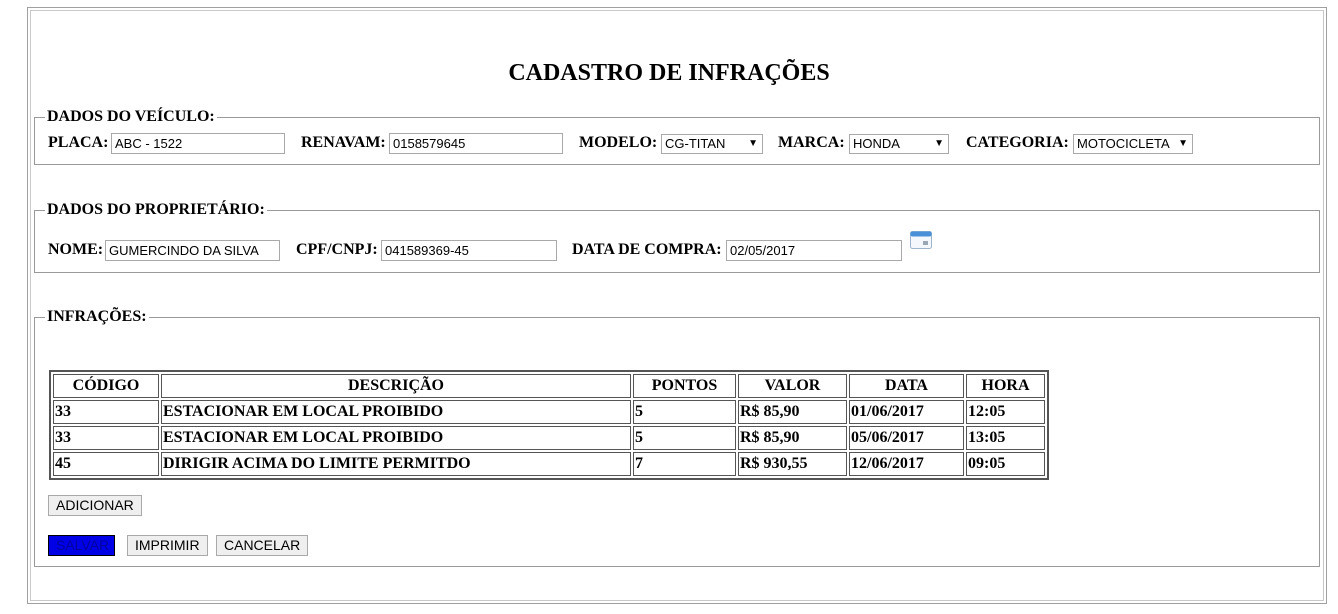 This screenshot has height=614, width=1338. What do you see at coordinates (906, 464) in the screenshot?
I see `cell-date: 12/06/2017` at bounding box center [906, 464].